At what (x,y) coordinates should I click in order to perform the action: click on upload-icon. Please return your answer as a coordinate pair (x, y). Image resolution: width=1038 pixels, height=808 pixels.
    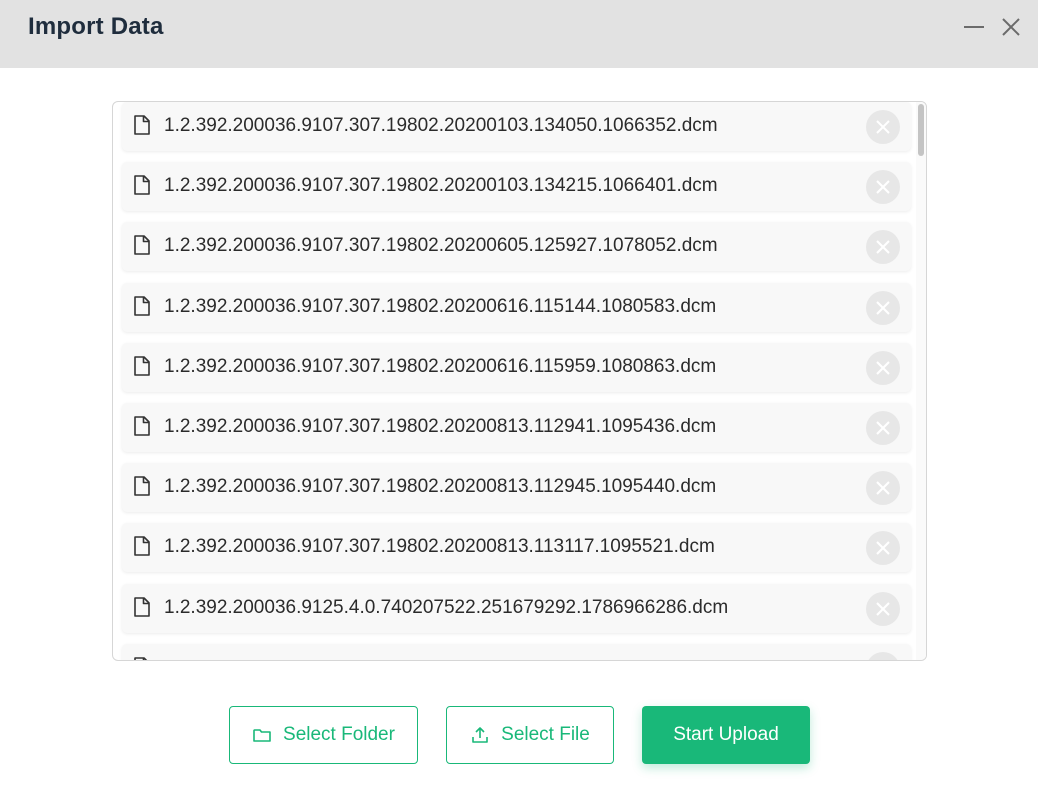
    Looking at the image, I should click on (480, 735).